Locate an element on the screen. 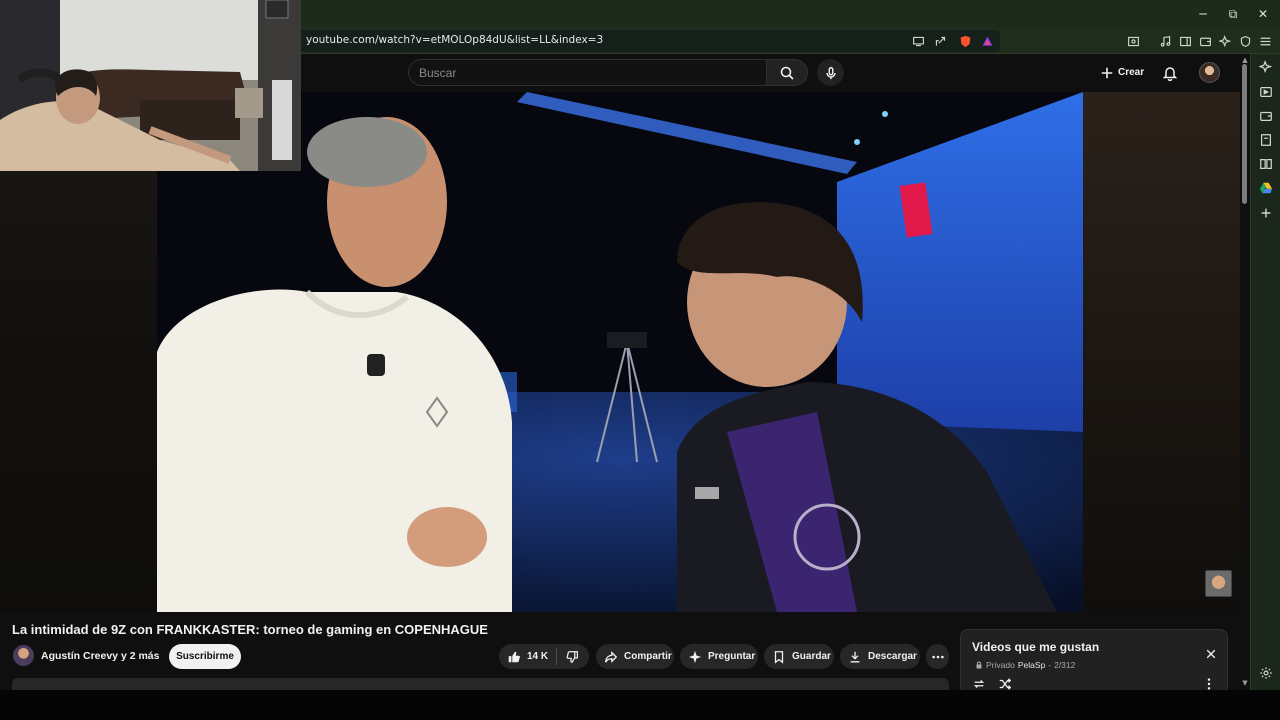 The height and width of the screenshot is (720, 1280). close-window-button: ✕ is located at coordinates (1263, 14).